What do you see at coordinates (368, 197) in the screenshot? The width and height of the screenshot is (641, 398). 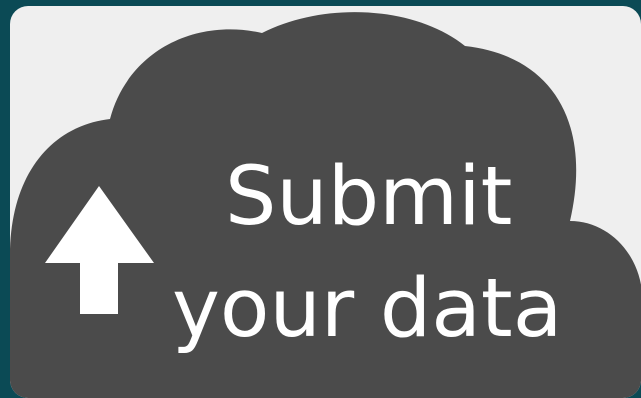 I see `submit-label: Submit` at bounding box center [368, 197].